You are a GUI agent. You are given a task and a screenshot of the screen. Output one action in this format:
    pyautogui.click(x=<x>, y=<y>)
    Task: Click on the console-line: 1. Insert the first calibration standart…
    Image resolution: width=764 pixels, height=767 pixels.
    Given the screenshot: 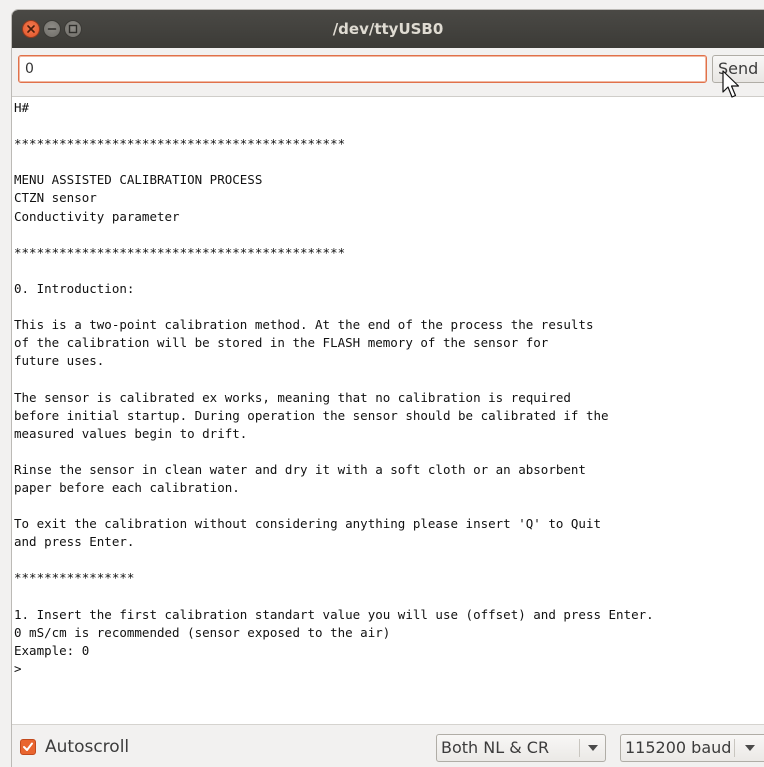 What is the action you would take?
    pyautogui.click(x=334, y=614)
    